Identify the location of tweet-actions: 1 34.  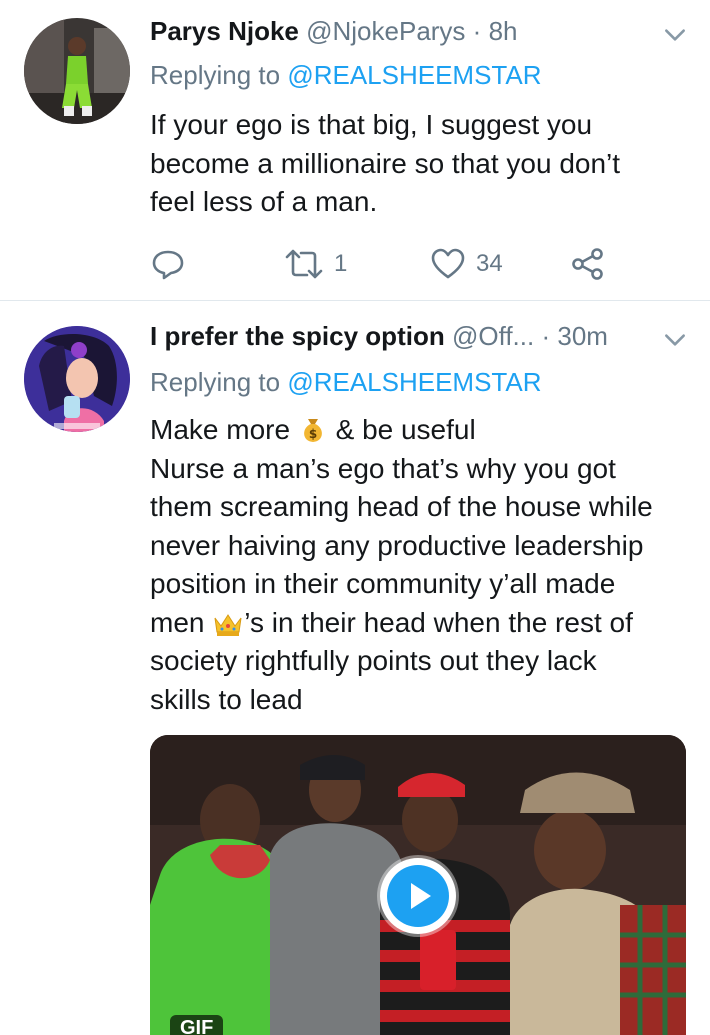
(385, 264).